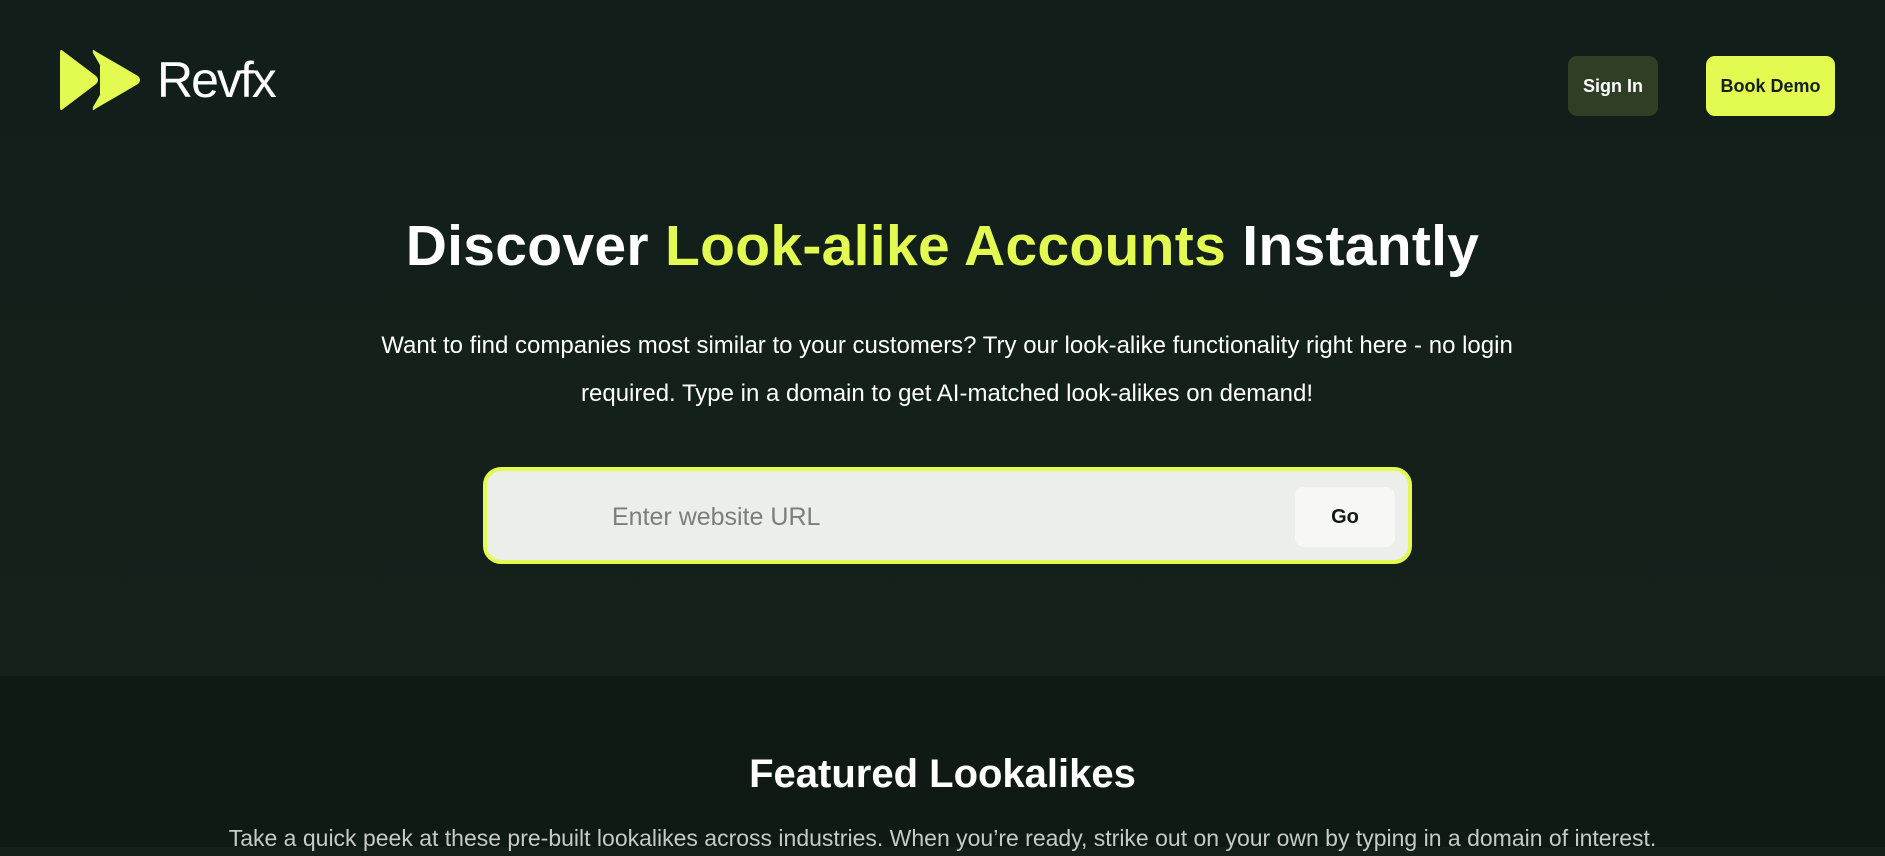 The width and height of the screenshot is (1885, 856). Describe the element at coordinates (1353, 246) in the screenshot. I see `headline-text-end: Instantly` at that location.